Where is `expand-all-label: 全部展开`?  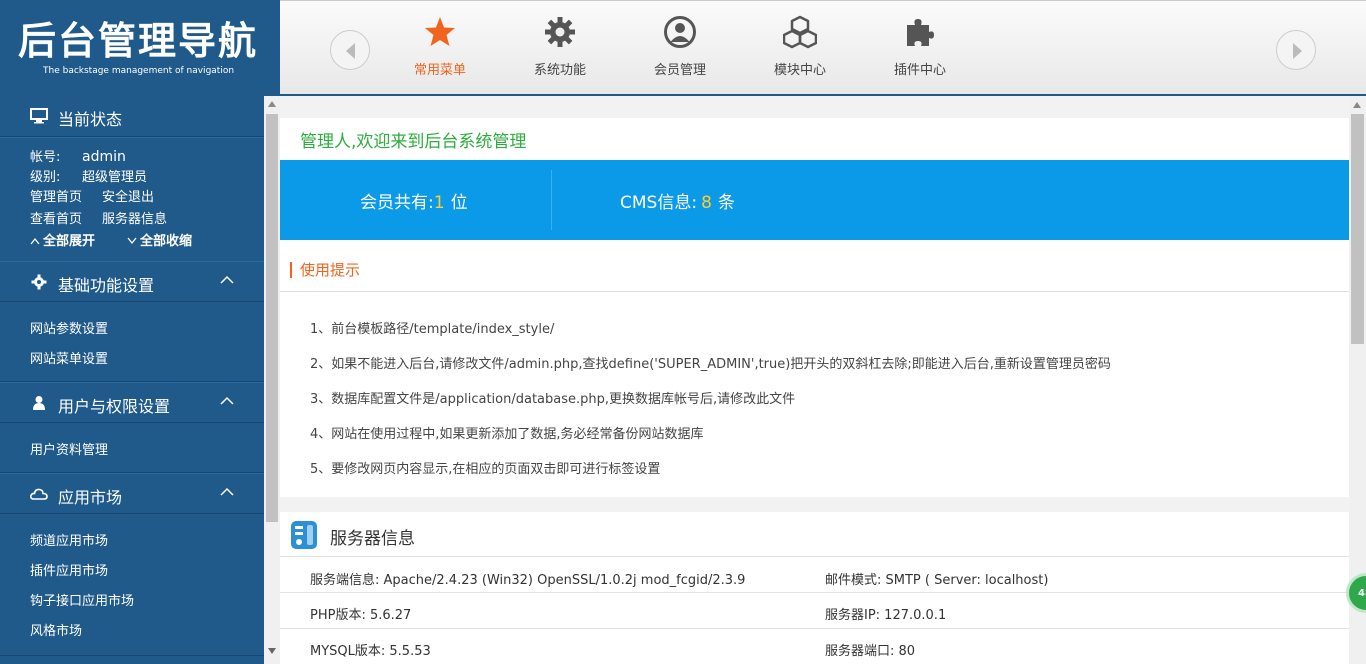
expand-all-label: 全部展开 is located at coordinates (69, 241).